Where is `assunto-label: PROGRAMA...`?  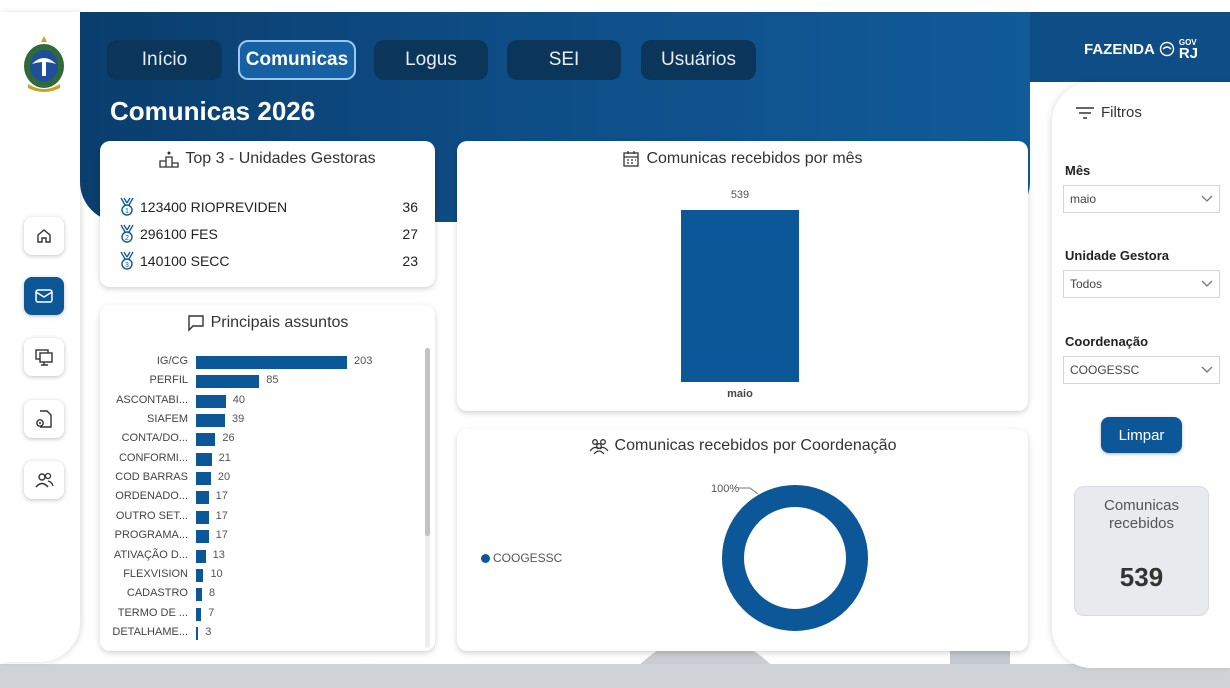
assunto-label: PROGRAMA... is located at coordinates (151, 535).